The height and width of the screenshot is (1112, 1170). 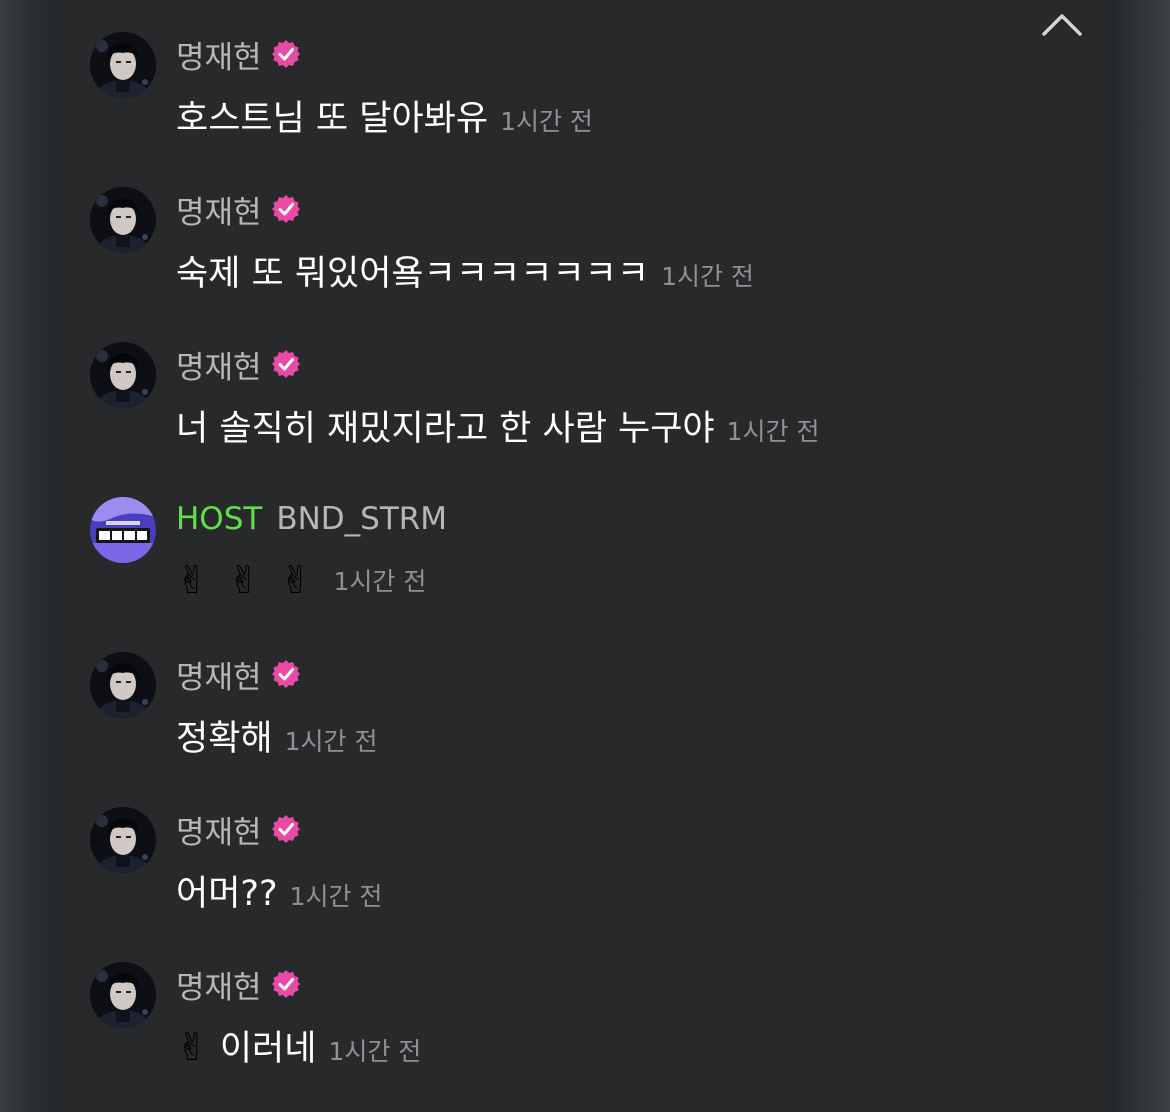 I want to click on message-text: 숙제 또 뭐있어욬ㅋㅋㅋㅋㅋㅋㅋ, so click(x=413, y=274).